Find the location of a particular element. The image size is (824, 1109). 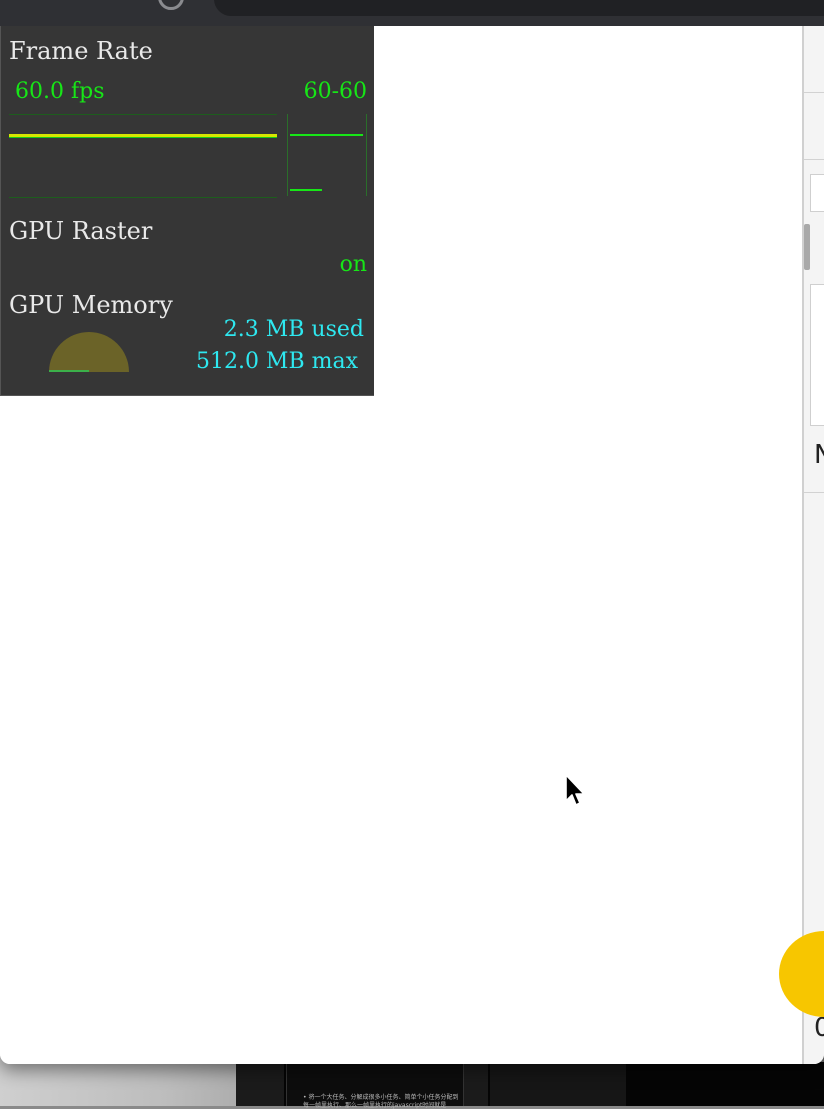

fps-value: 60.0 fps is located at coordinates (60, 91).